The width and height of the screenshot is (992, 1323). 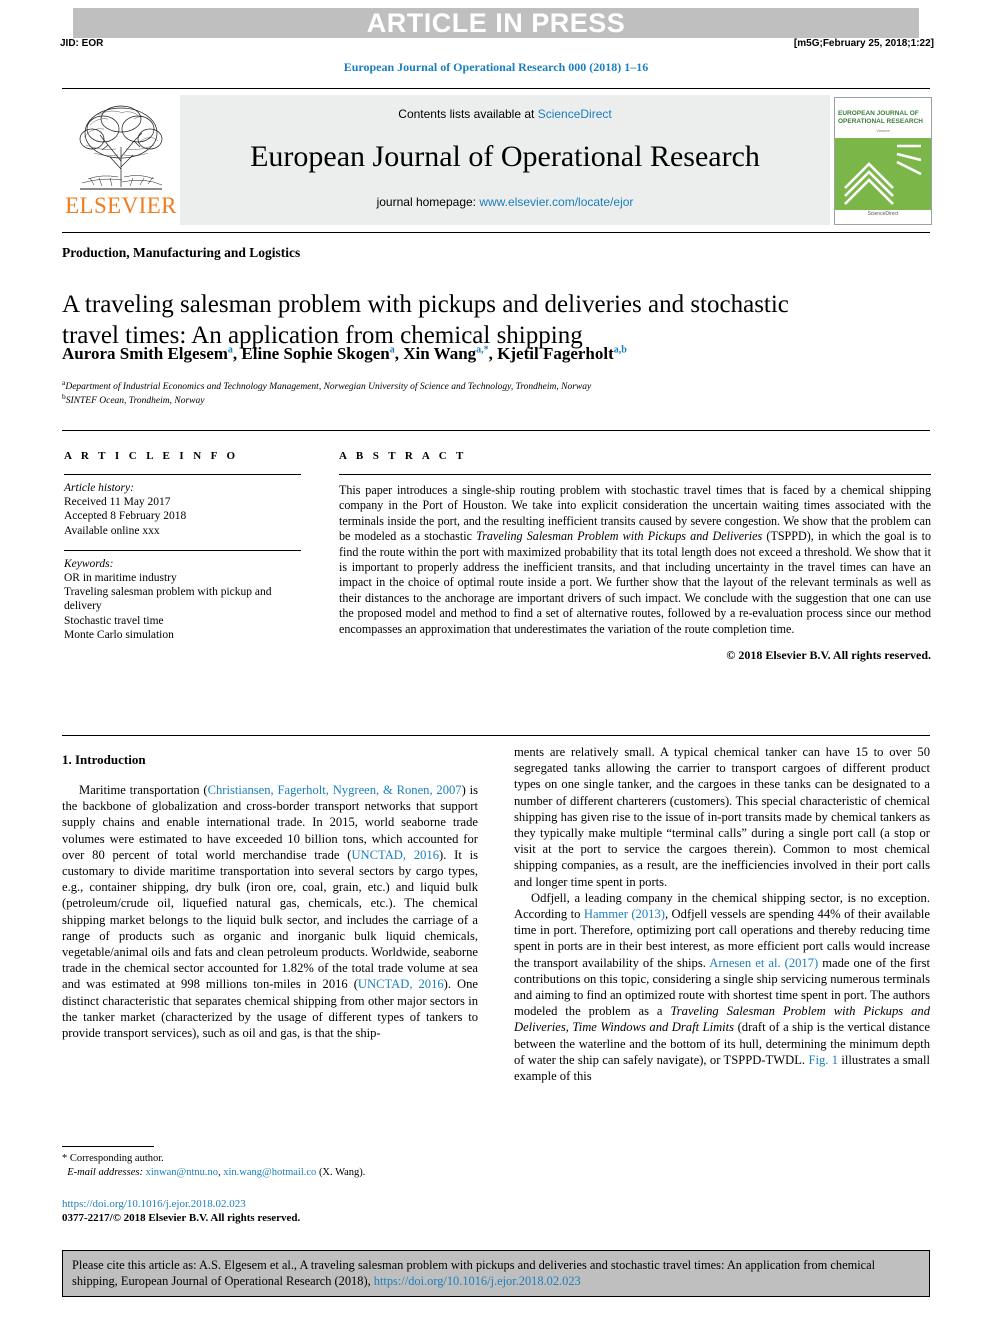 I want to click on cover-volume-label: Volume, so click(x=883, y=130).